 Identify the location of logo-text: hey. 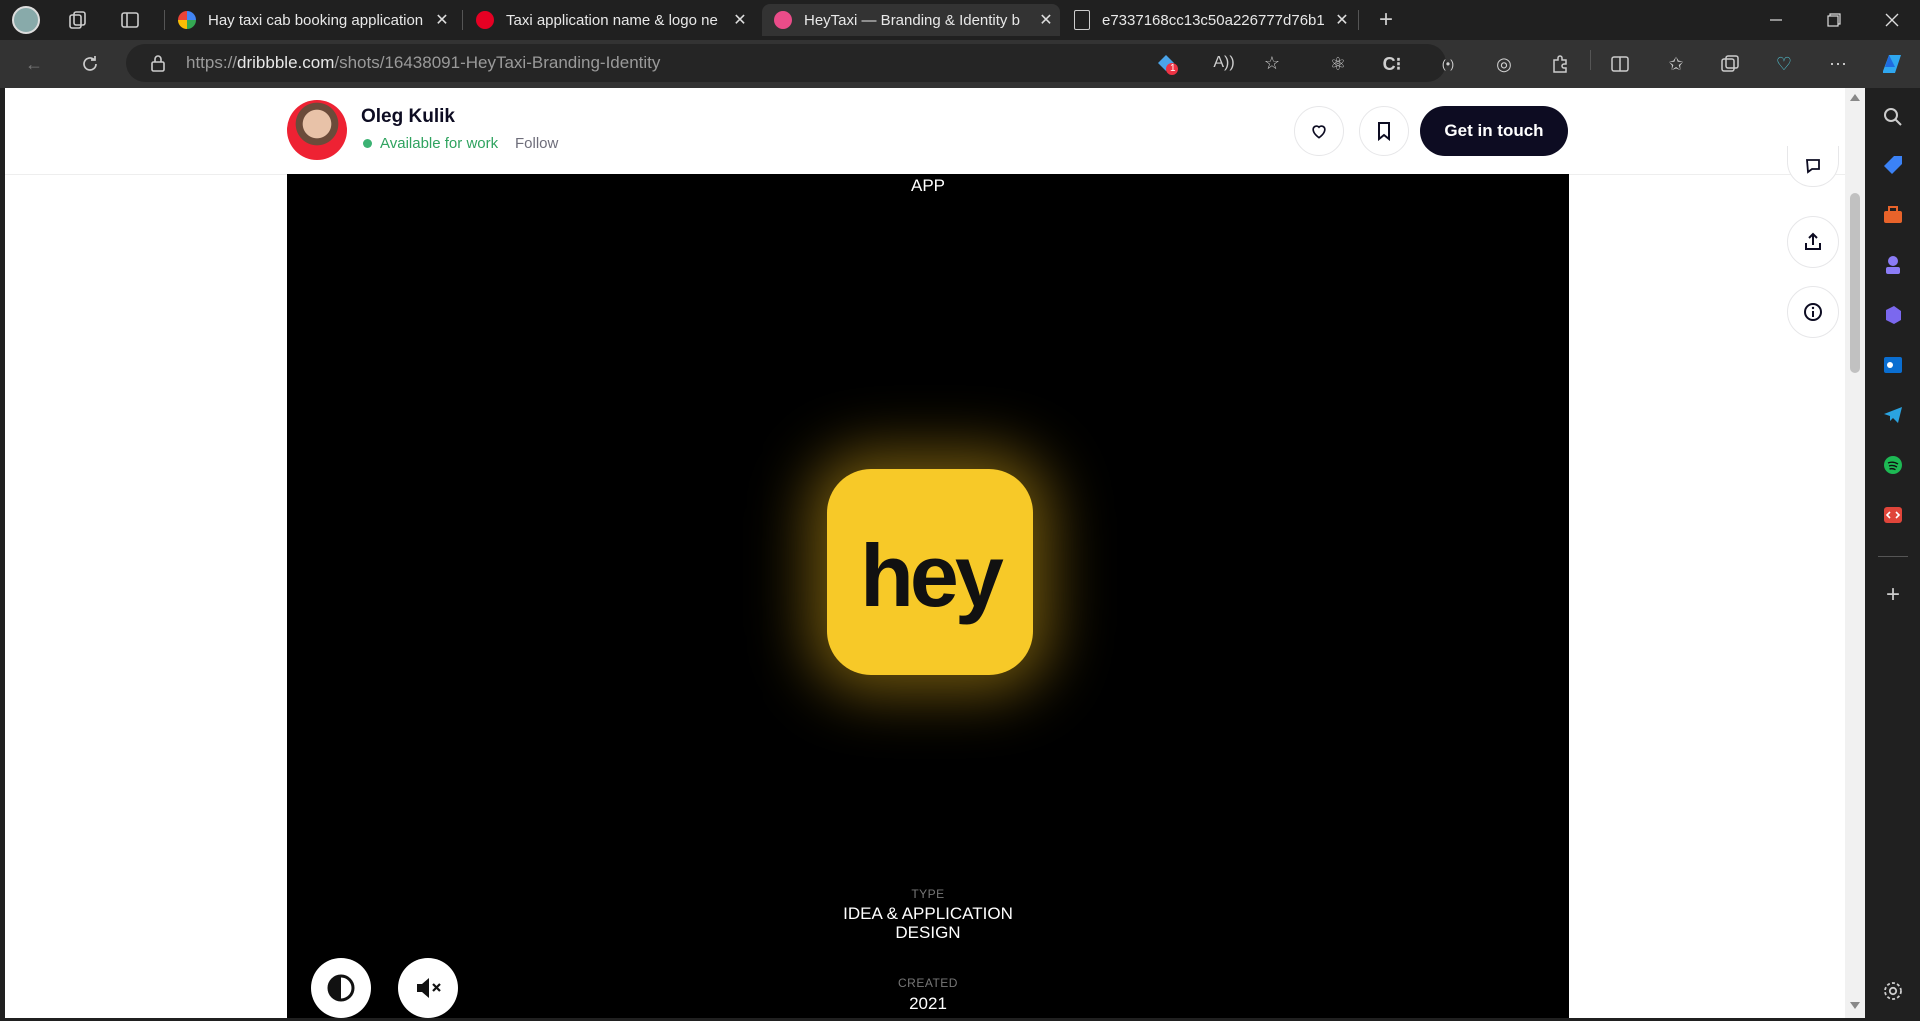
(932, 575).